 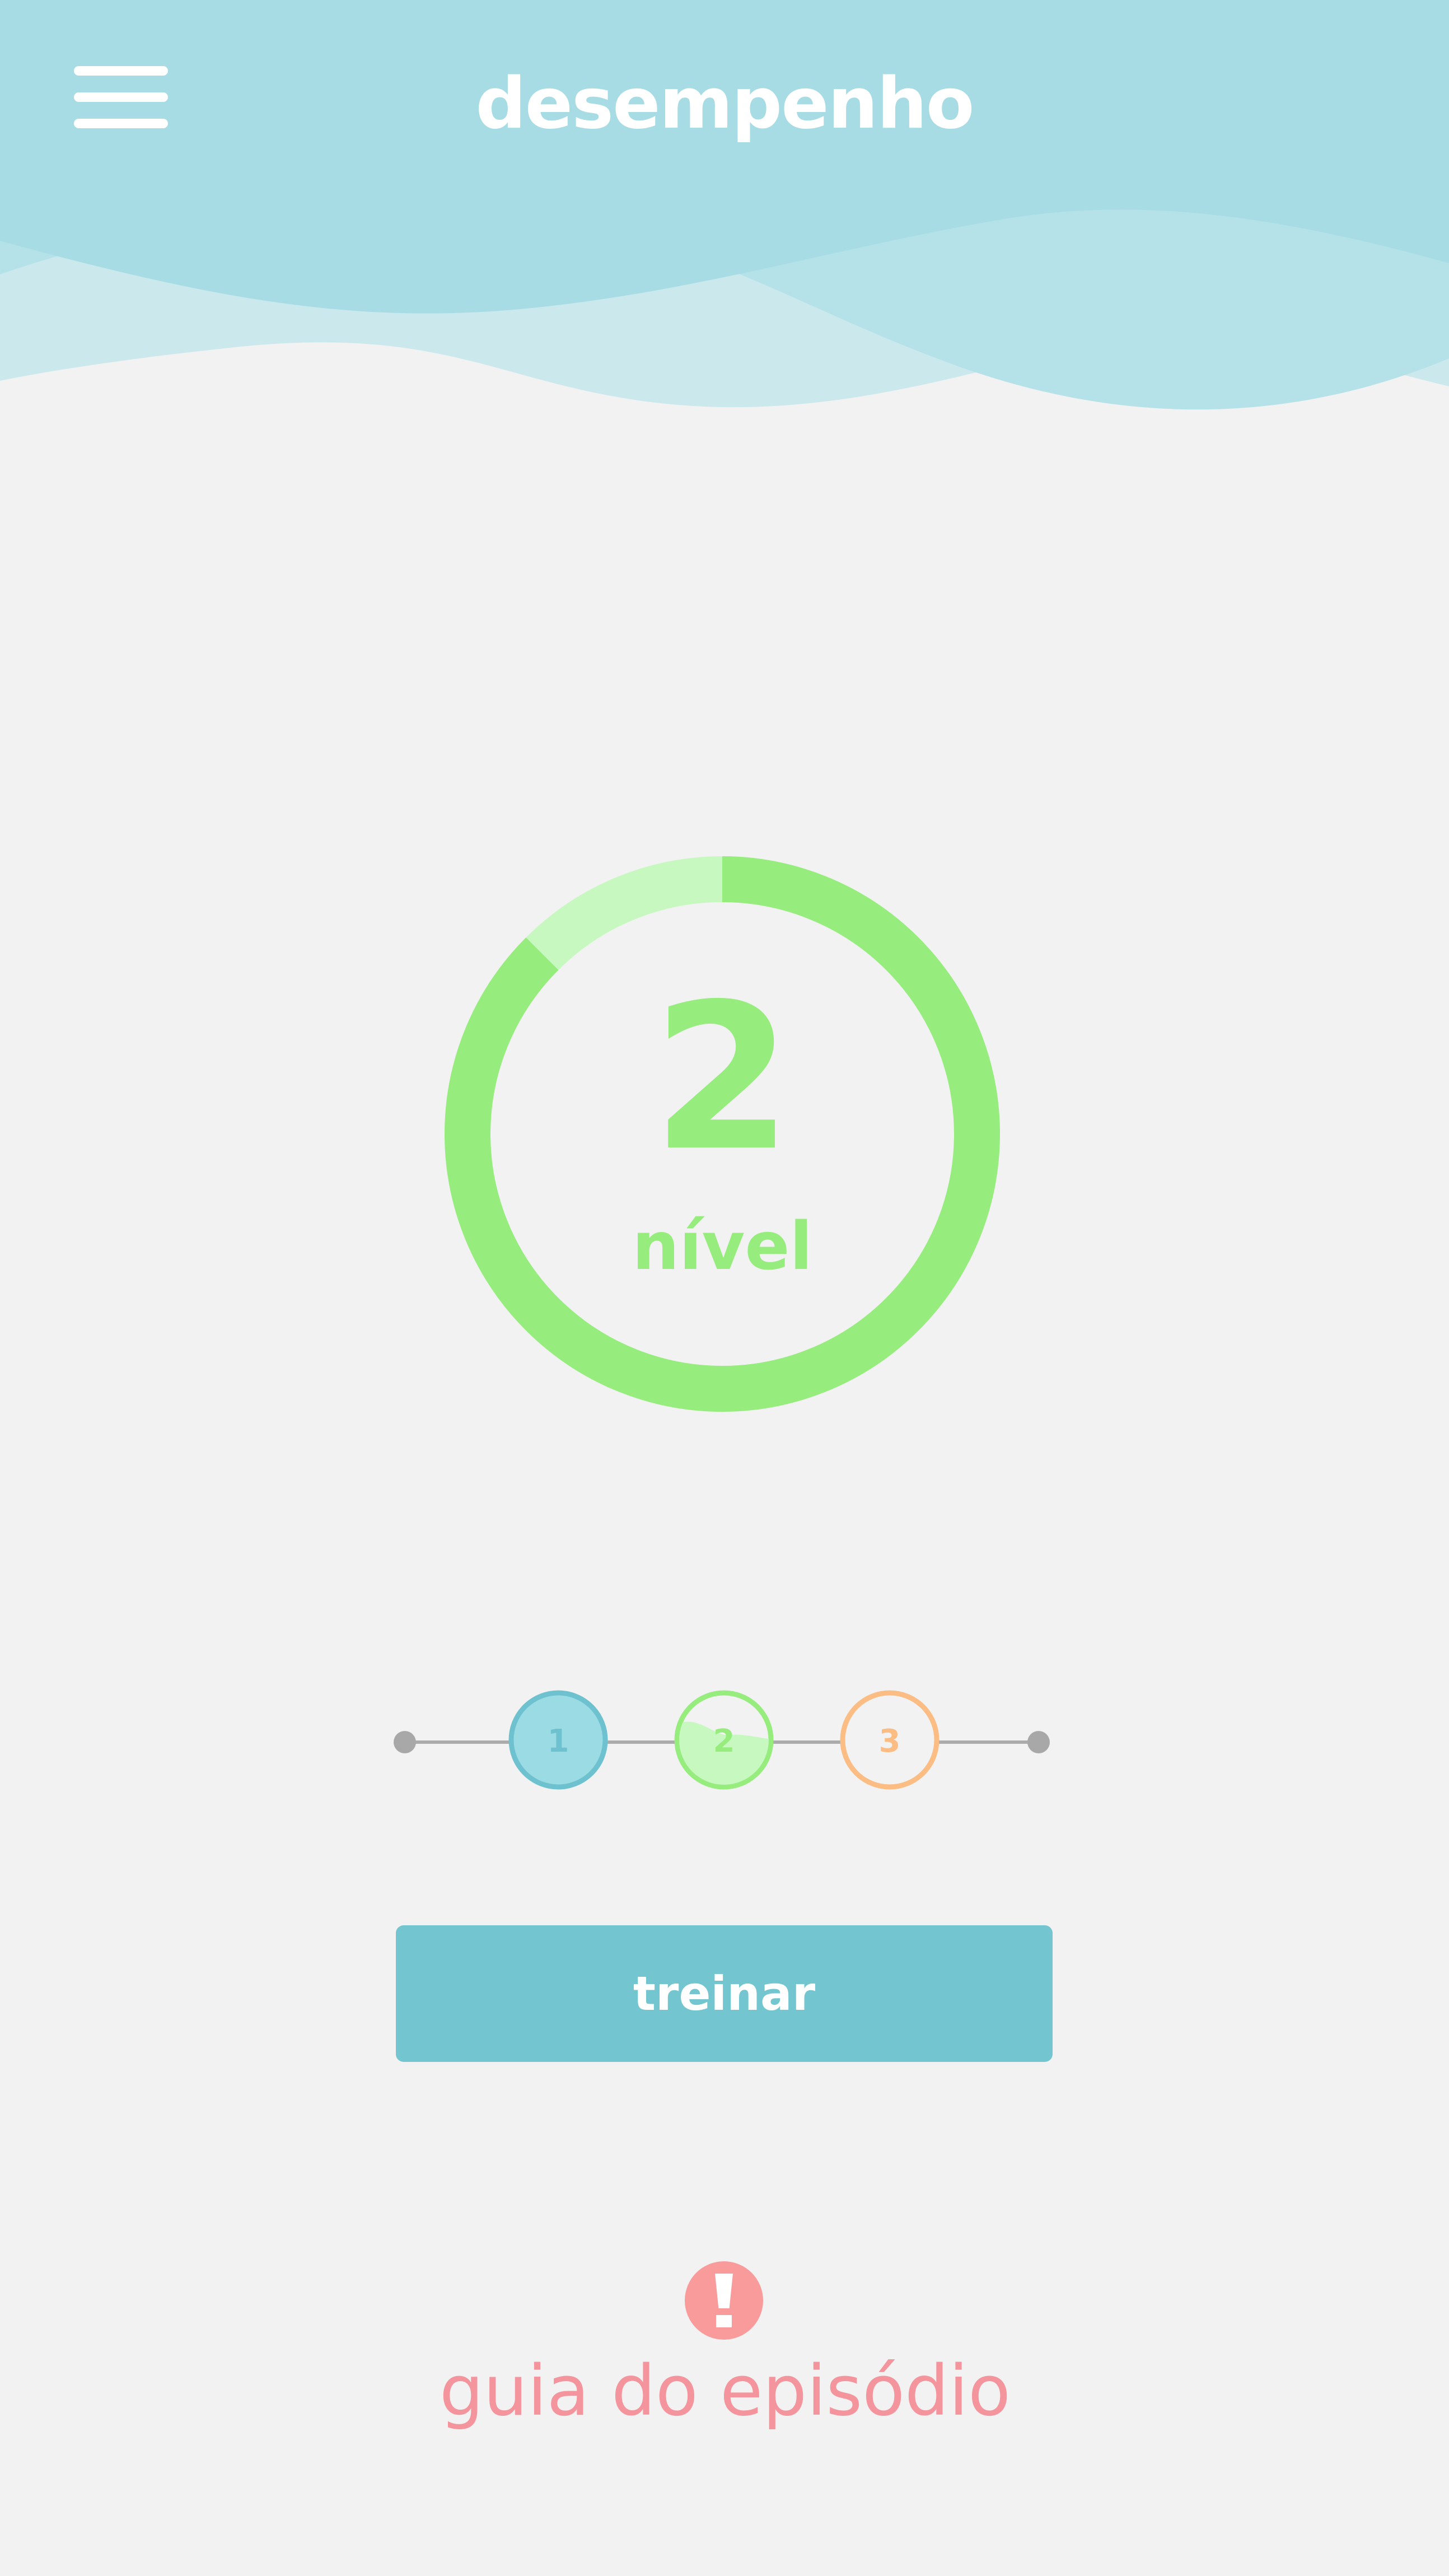 I want to click on train-button: treinar, so click(x=724, y=1994).